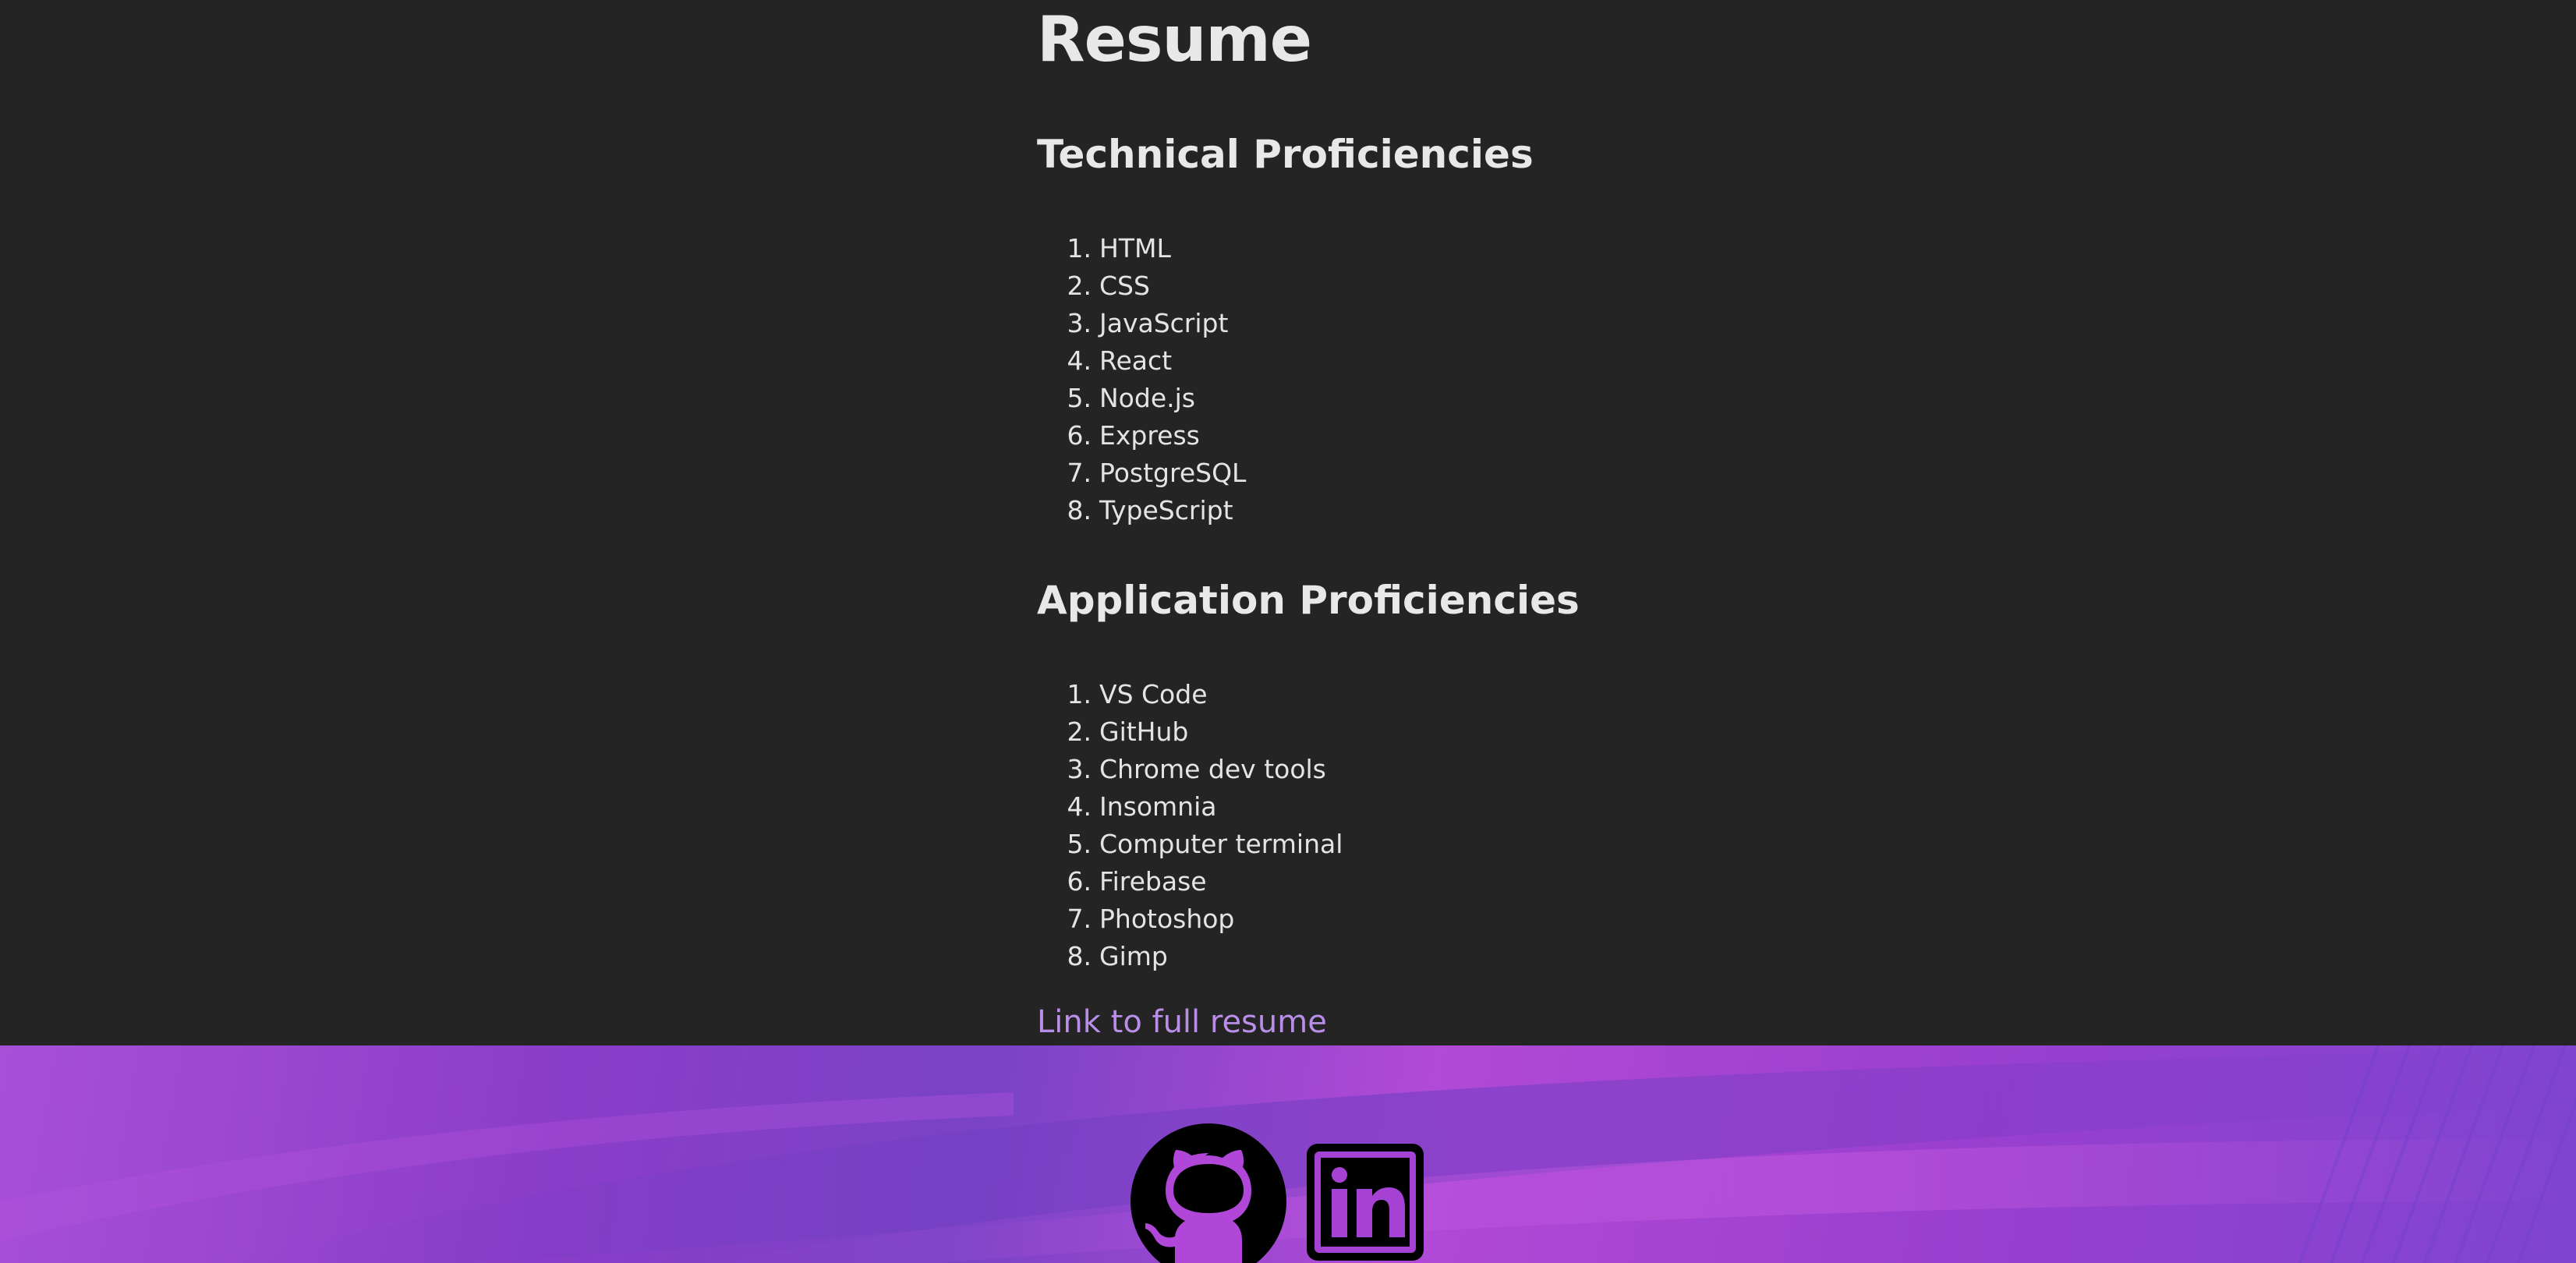 The width and height of the screenshot is (2576, 1263). I want to click on github-icon, so click(1208, 1193).